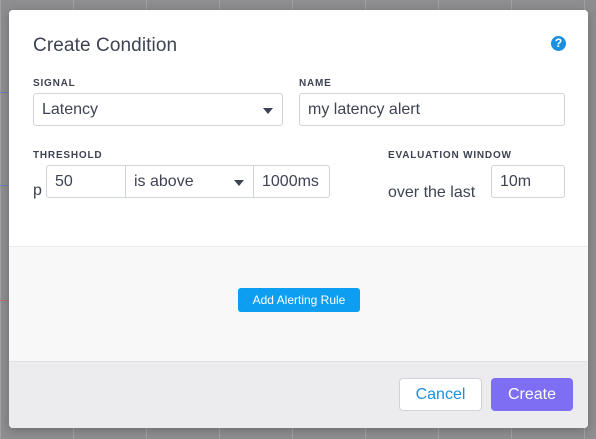 The width and height of the screenshot is (596, 439). Describe the element at coordinates (86, 181) in the screenshot. I see `percentile-input: 50` at that location.